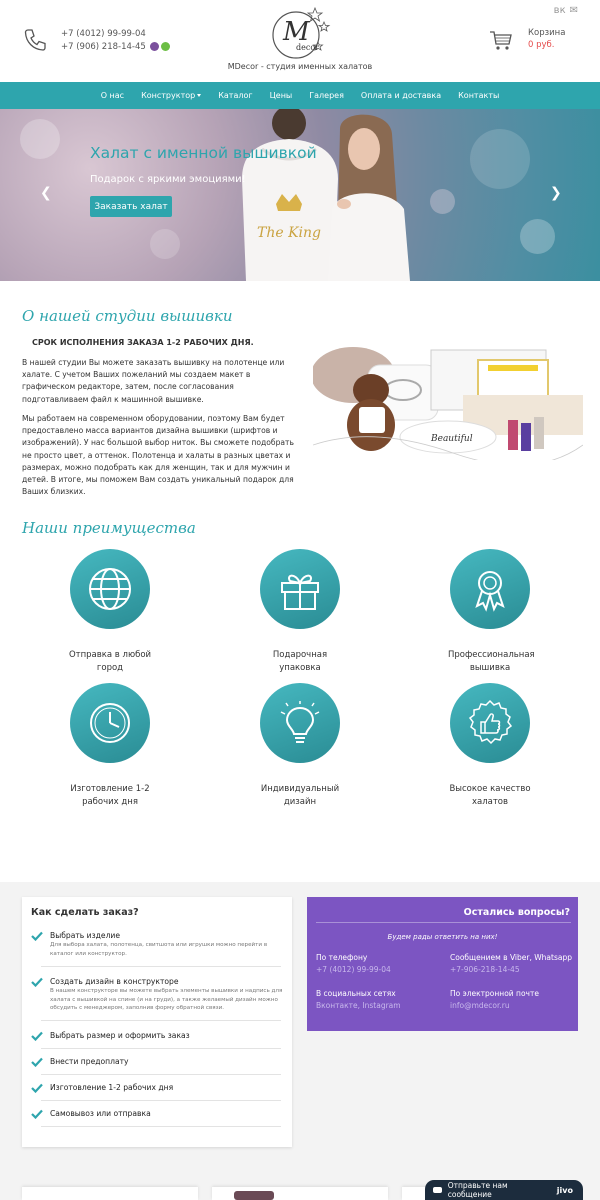 Image resolution: width=600 pixels, height=1200 pixels. What do you see at coordinates (300, 66) in the screenshot?
I see `site-tagline: MDecor - студия именных халатов` at bounding box center [300, 66].